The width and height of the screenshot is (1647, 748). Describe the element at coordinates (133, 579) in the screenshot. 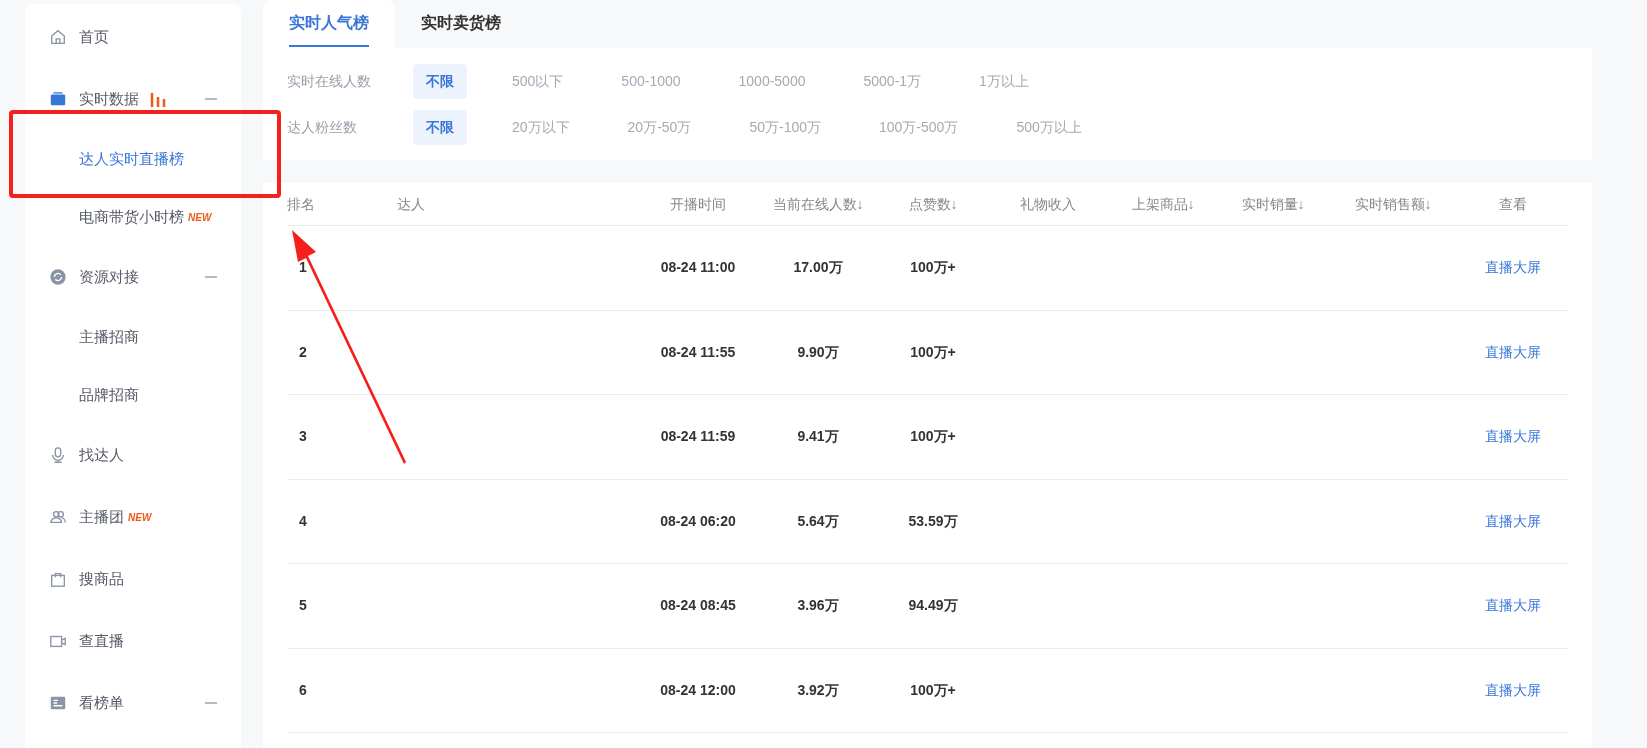

I see `sidebar-item: 搜商品` at that location.